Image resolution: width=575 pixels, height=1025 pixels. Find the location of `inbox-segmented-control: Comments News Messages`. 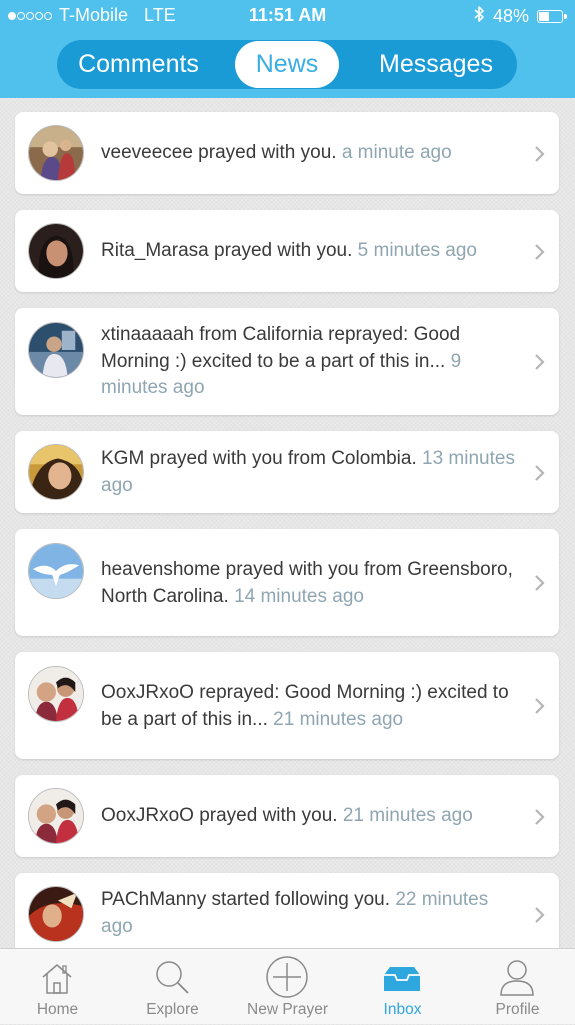

inbox-segmented-control: Comments News Messages is located at coordinates (287, 64).